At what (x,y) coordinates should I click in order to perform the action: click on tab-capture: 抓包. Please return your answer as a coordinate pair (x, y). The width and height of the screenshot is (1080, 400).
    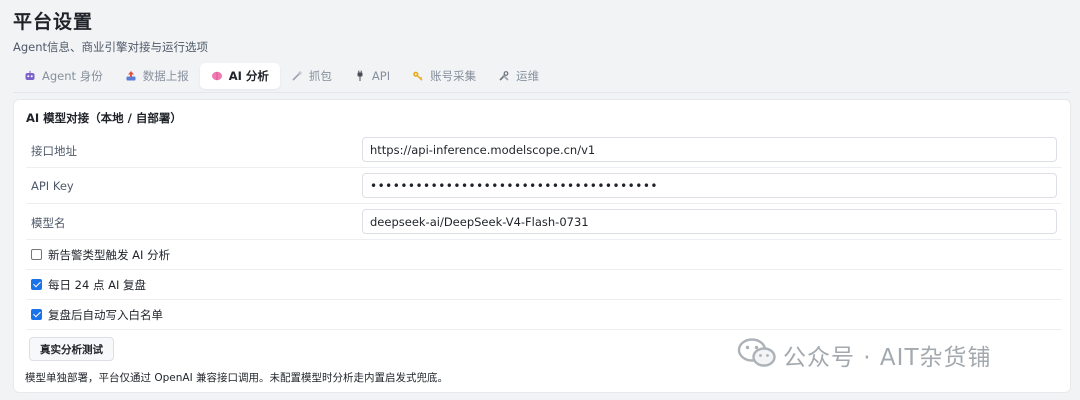
    Looking at the image, I should click on (311, 76).